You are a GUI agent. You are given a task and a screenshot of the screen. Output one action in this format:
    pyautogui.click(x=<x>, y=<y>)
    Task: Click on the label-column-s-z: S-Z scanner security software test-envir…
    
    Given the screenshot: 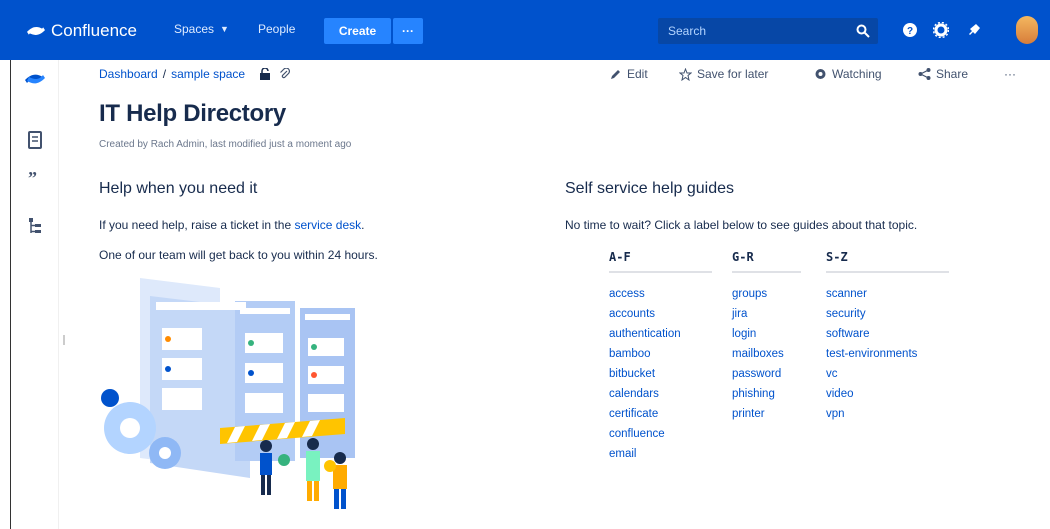 What is the action you would take?
    pyautogui.click(x=887, y=338)
    